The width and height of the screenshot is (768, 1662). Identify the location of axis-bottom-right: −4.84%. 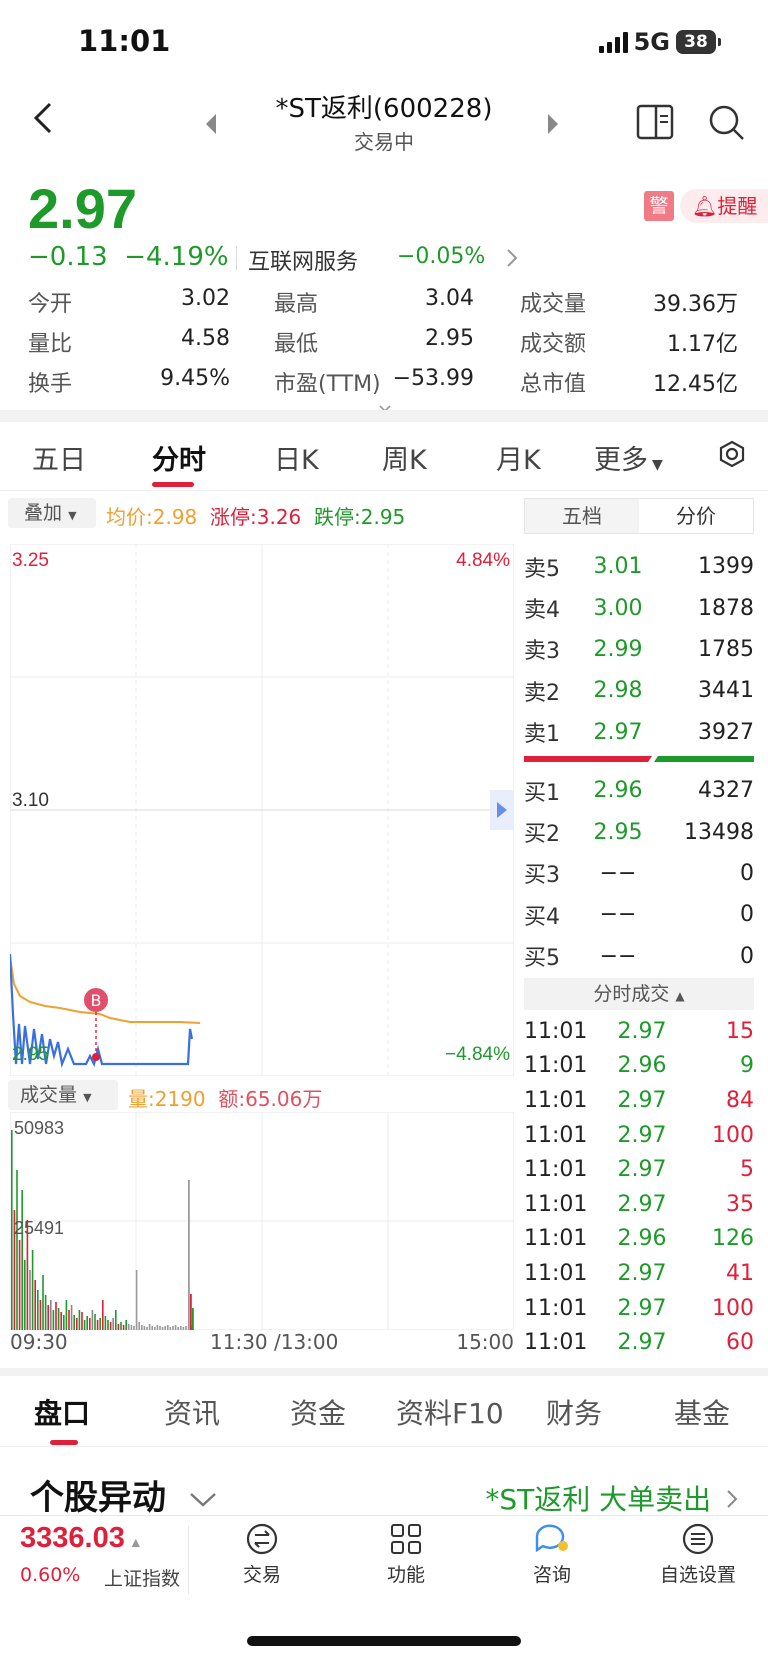
(477, 1054).